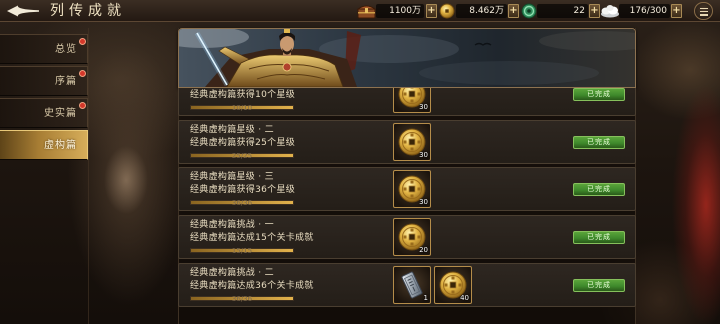 This screenshot has width=720, height=324. Describe the element at coordinates (464, 298) in the screenshot. I see `reward-count: 40` at that location.